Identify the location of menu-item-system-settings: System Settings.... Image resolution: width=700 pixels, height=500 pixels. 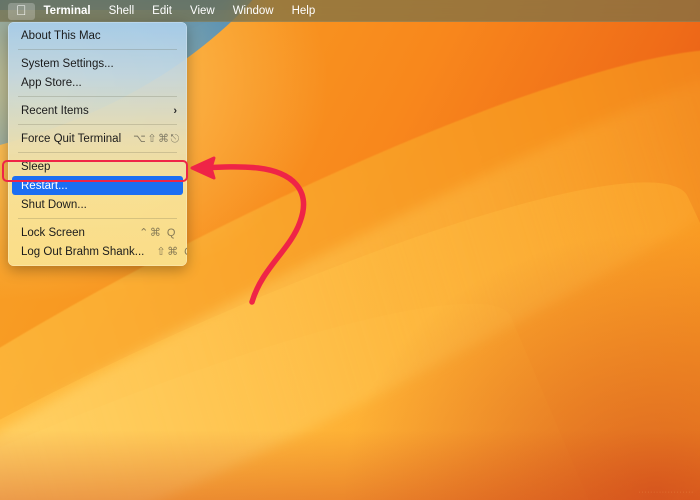
(97, 63).